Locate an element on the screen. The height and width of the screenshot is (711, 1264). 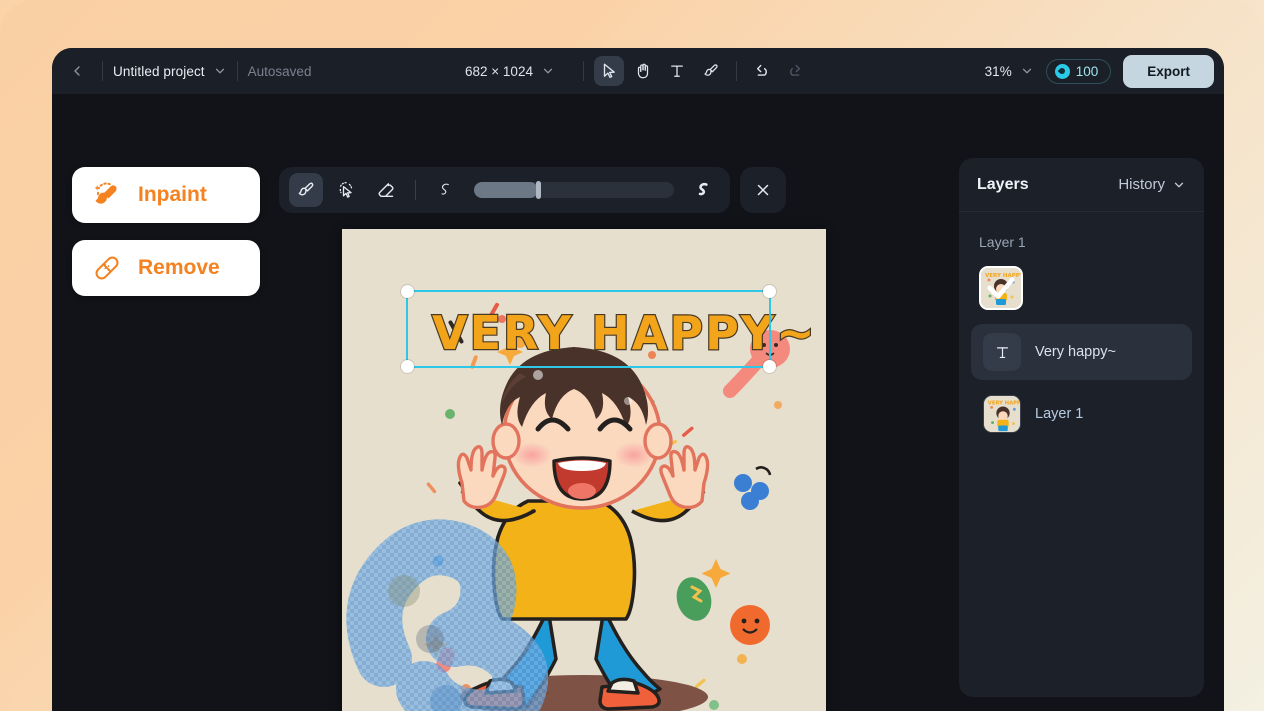
cursor-arrow-icon is located at coordinates (609, 71).